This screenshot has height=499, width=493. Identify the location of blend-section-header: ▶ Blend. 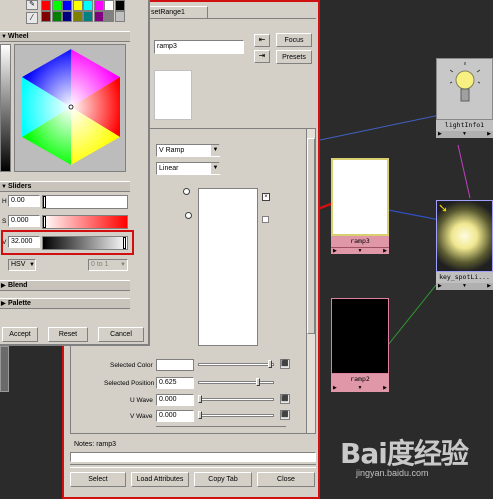
(65, 285).